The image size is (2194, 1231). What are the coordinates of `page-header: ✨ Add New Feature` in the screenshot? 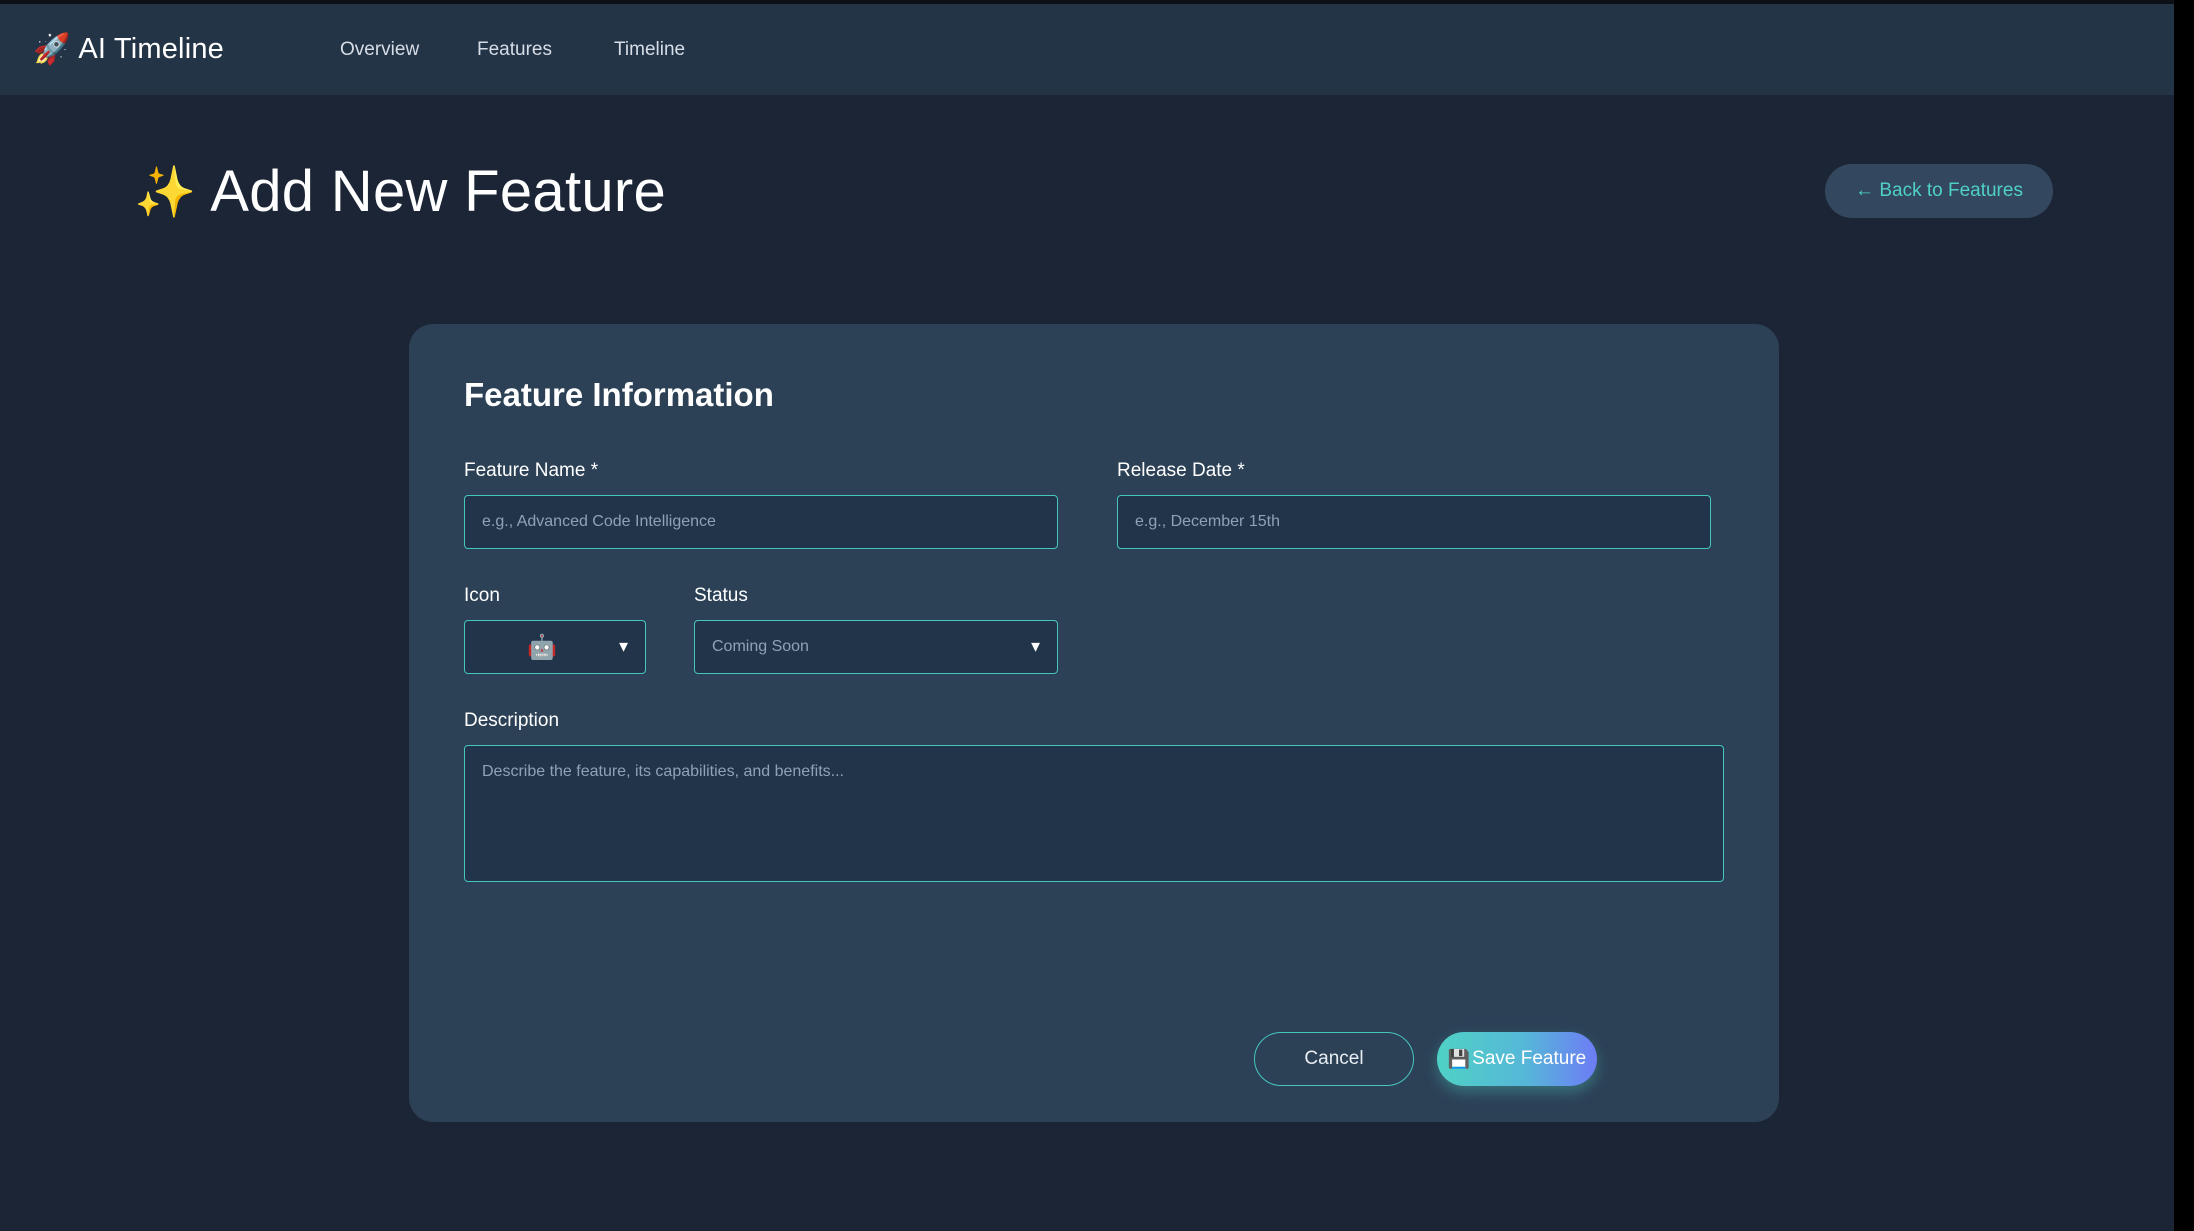 It's located at (400, 191).